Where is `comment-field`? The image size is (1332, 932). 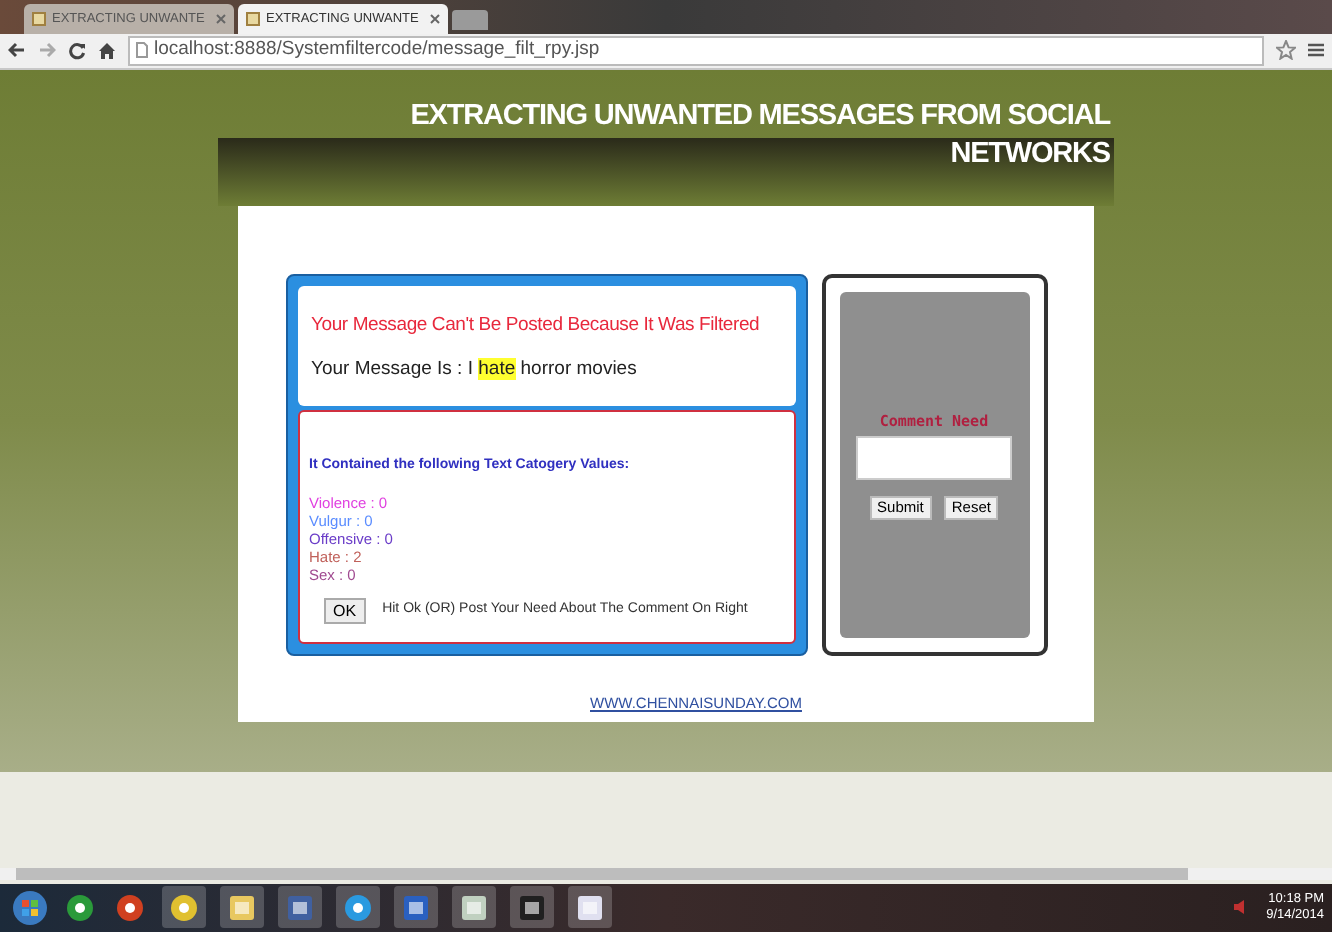
comment-field is located at coordinates (934, 457).